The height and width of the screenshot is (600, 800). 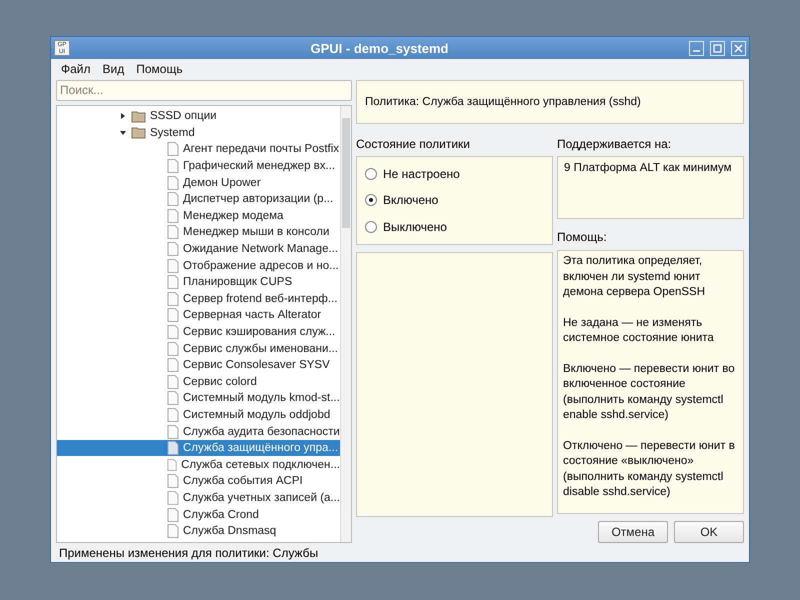 I want to click on maximize-button, so click(x=717, y=48).